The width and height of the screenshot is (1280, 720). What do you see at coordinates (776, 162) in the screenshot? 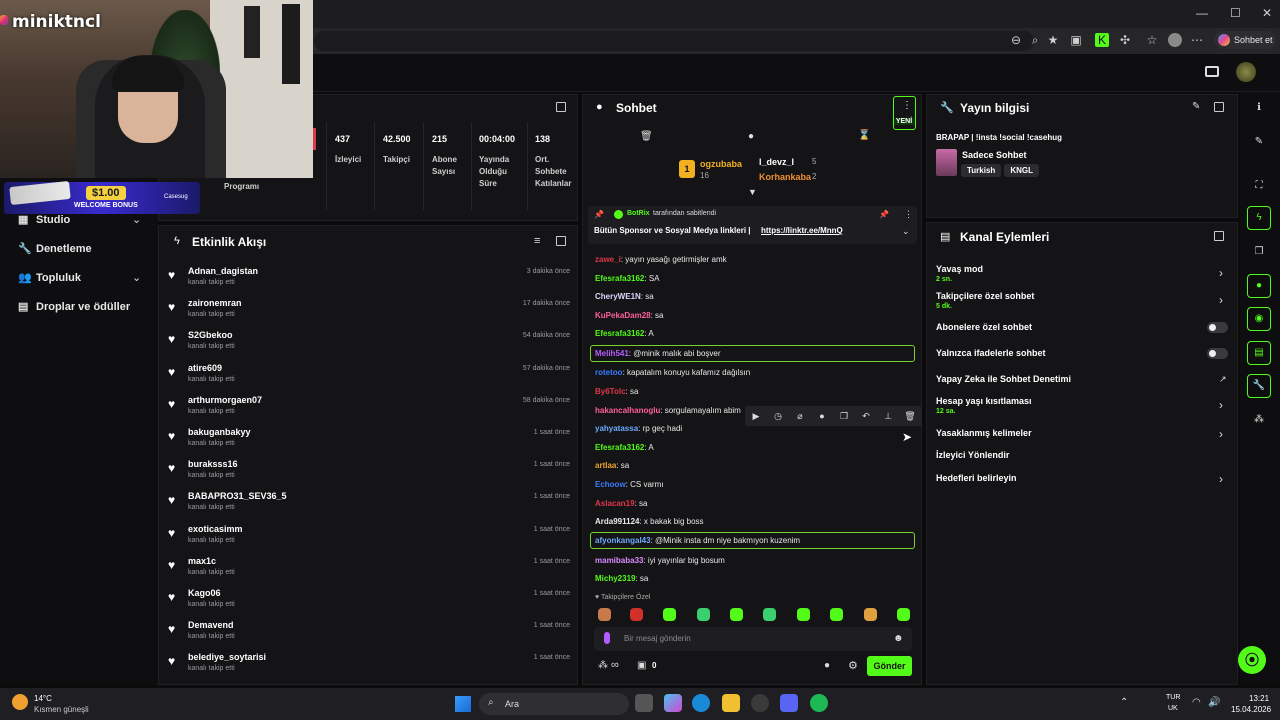
I see `top-gifter-2: l_devz_l` at bounding box center [776, 162].